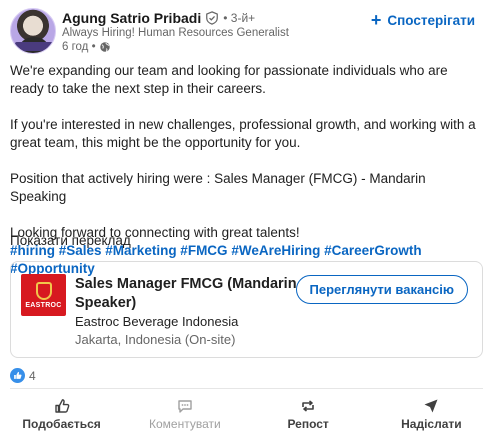 The width and height of the screenshot is (493, 438). I want to click on reactions-count: 4, so click(32, 375).